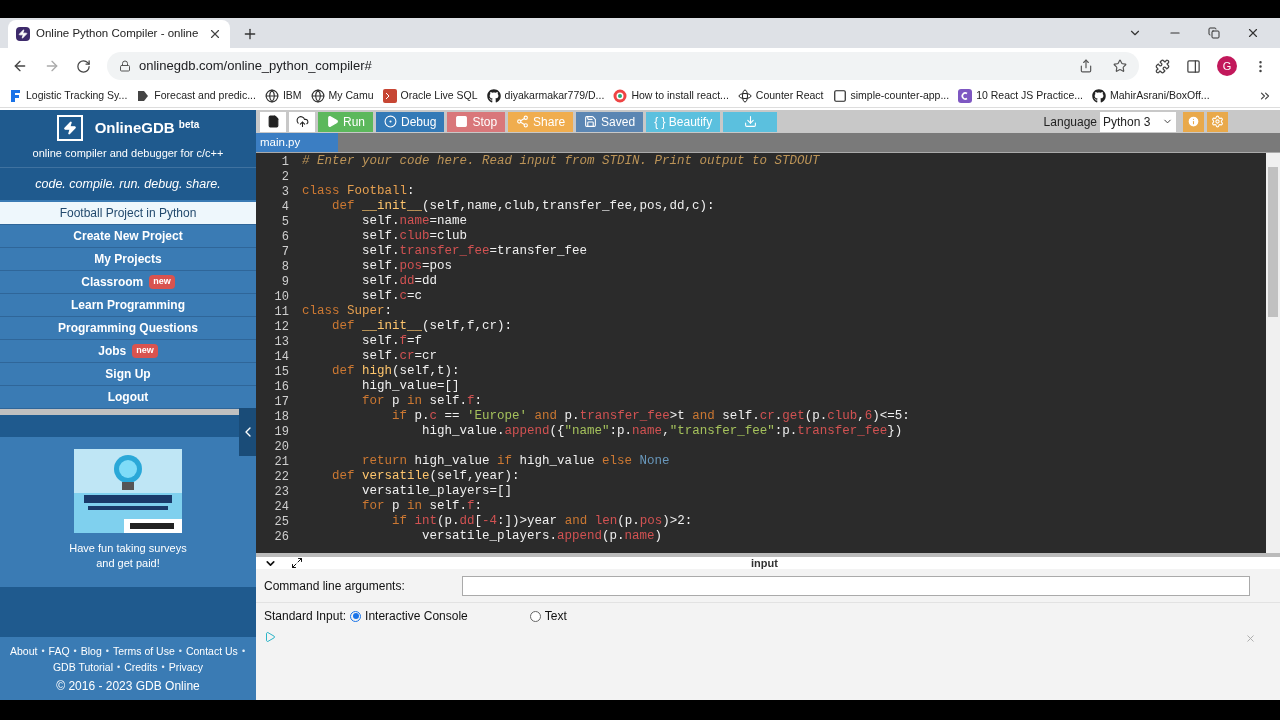  I want to click on footer-link: Terms of Use, so click(143, 650).